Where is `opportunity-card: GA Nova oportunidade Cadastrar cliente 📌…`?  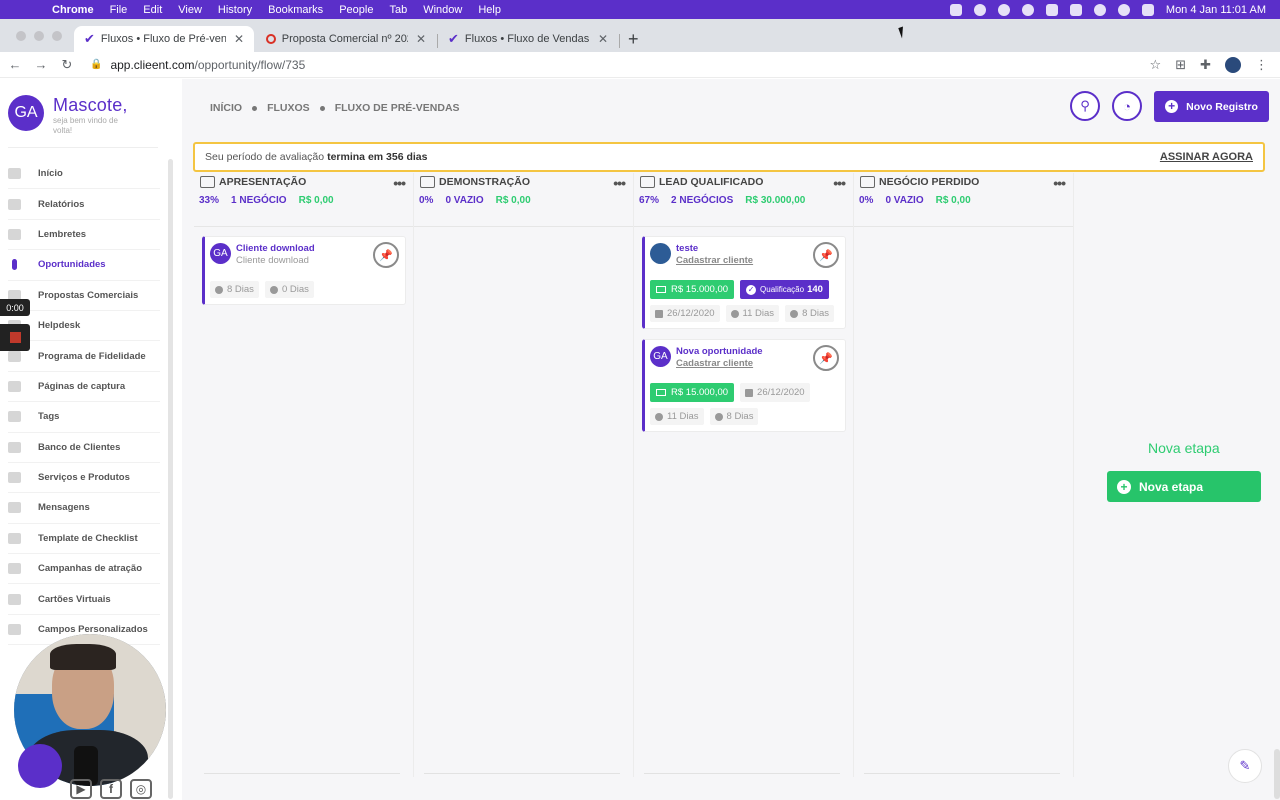
opportunity-card: GA Nova oportunidade Cadastrar cliente 📌… is located at coordinates (744, 385).